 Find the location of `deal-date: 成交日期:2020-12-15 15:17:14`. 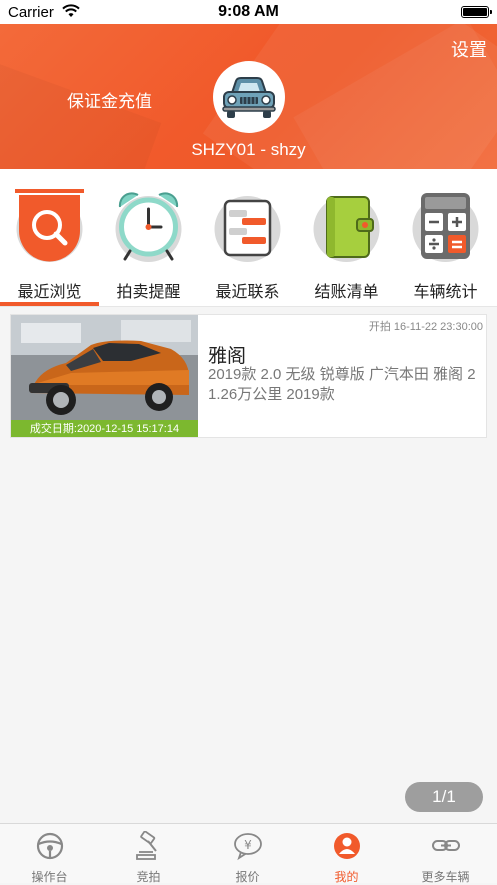

deal-date: 成交日期:2020-12-15 15:17:14 is located at coordinates (104, 428).